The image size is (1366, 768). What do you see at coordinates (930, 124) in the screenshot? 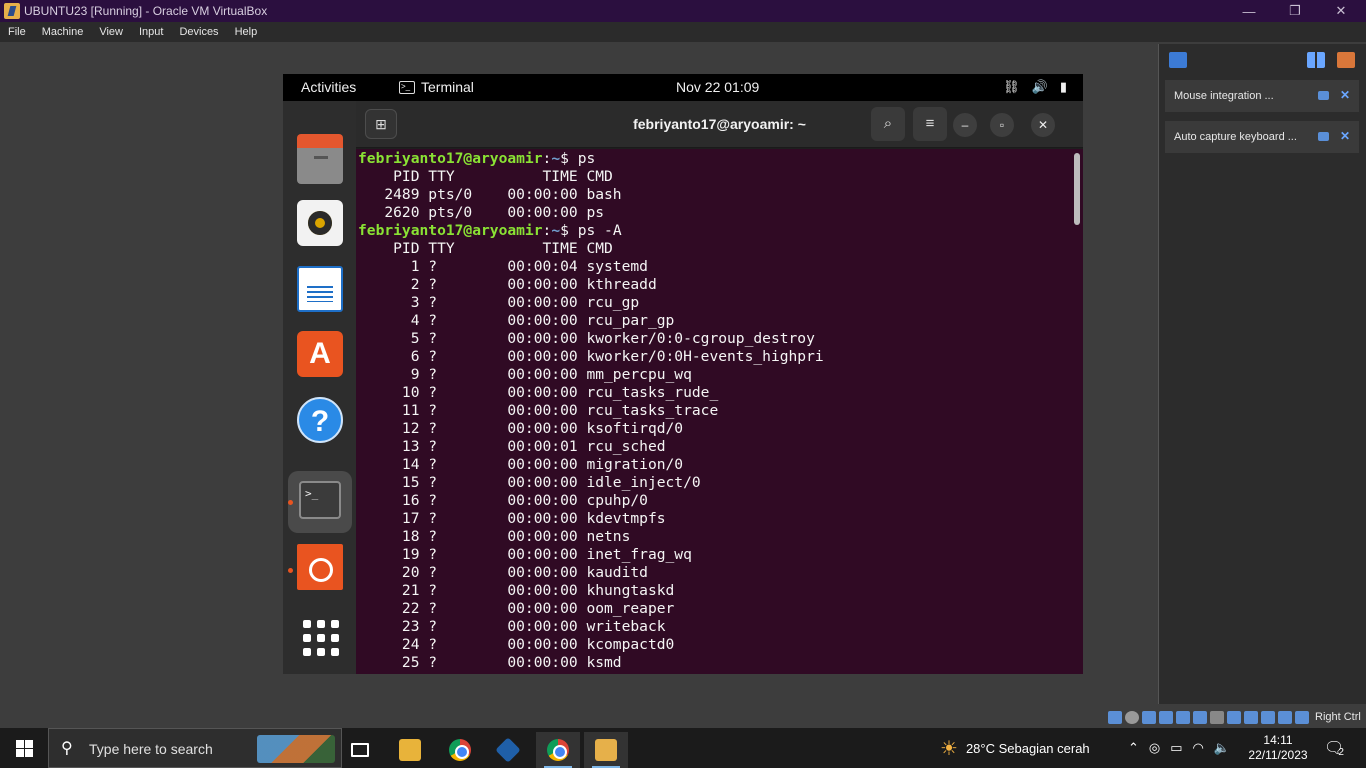
I see `menu-button: ≡` at bounding box center [930, 124].